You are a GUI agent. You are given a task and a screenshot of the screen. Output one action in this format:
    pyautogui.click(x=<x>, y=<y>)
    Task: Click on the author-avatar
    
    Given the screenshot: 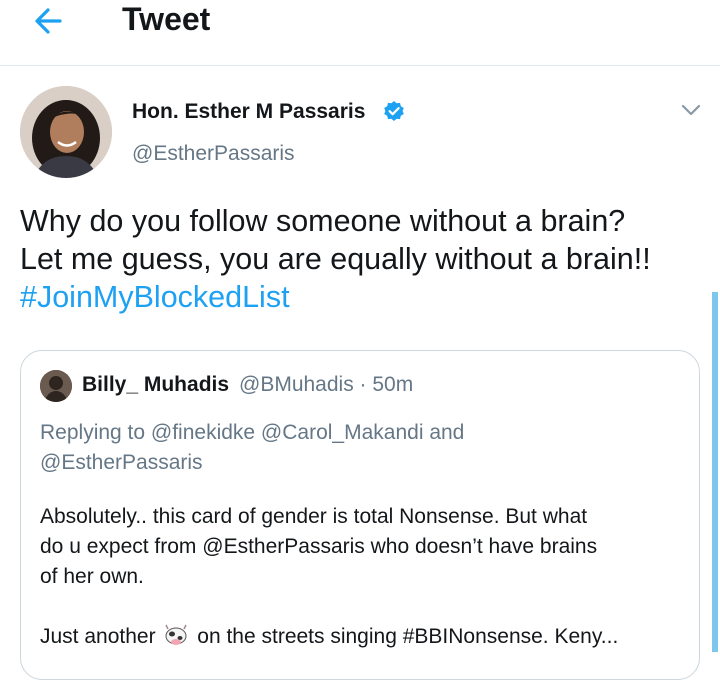 What is the action you would take?
    pyautogui.click(x=66, y=132)
    